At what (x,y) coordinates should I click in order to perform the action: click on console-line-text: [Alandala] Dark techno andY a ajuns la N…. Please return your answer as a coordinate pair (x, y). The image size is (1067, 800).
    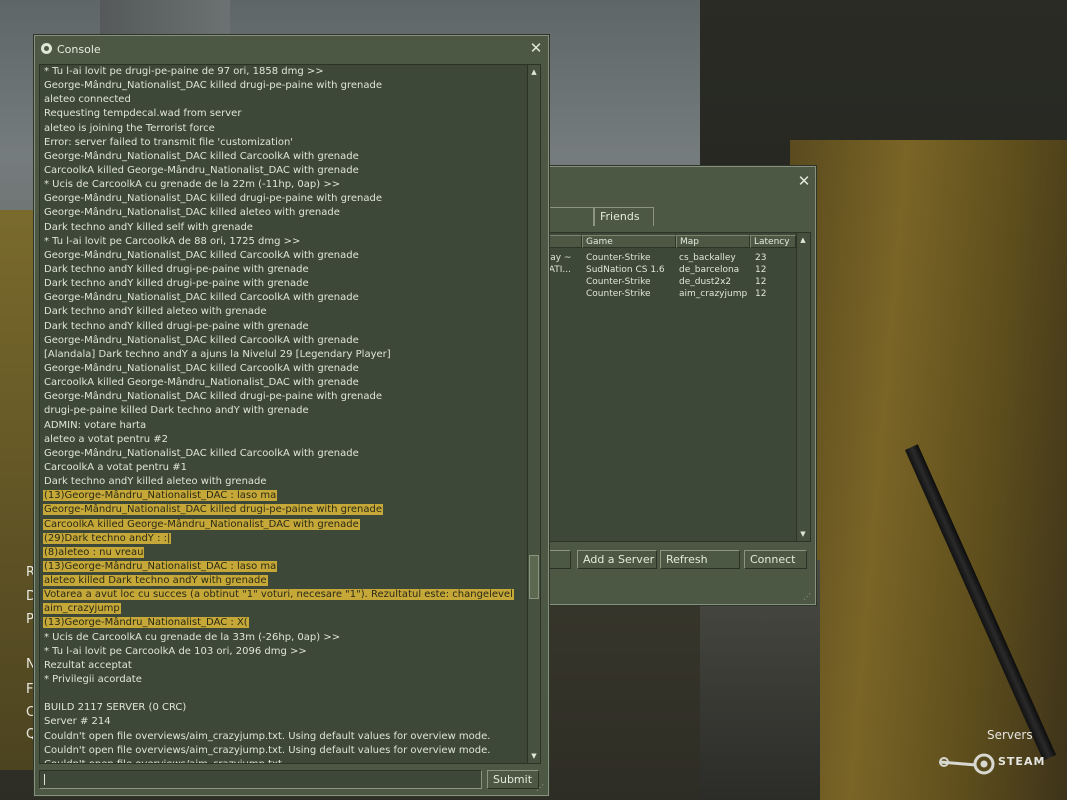
    Looking at the image, I should click on (217, 354).